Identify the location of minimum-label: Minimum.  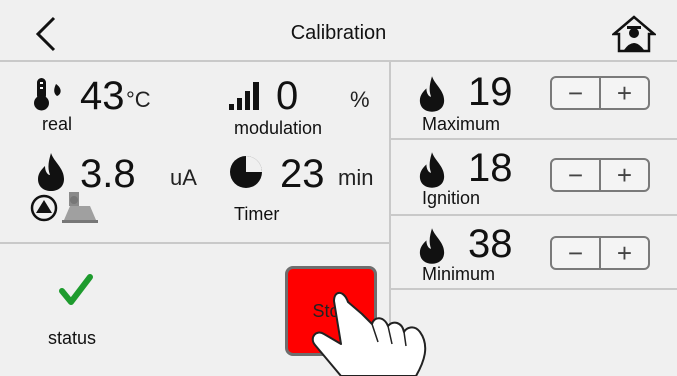
(459, 274).